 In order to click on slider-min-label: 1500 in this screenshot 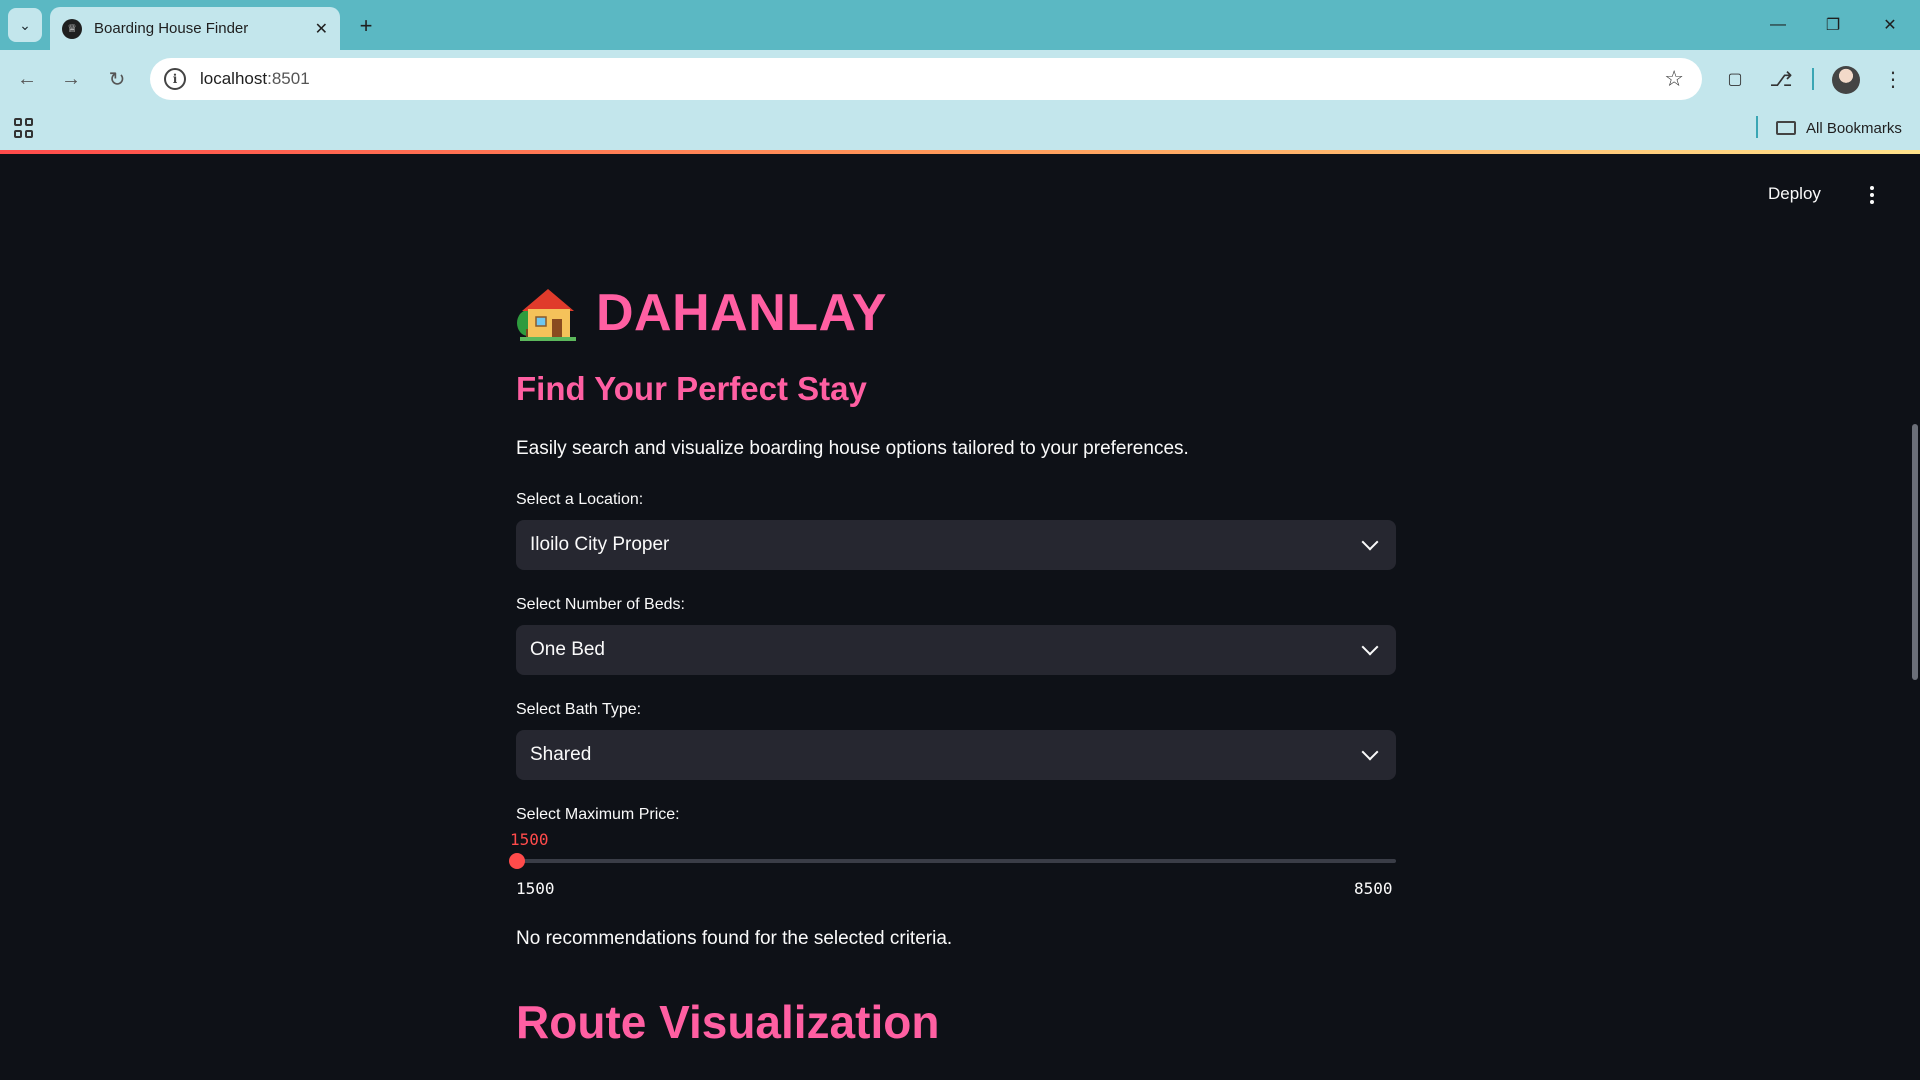, I will do `click(535, 888)`.